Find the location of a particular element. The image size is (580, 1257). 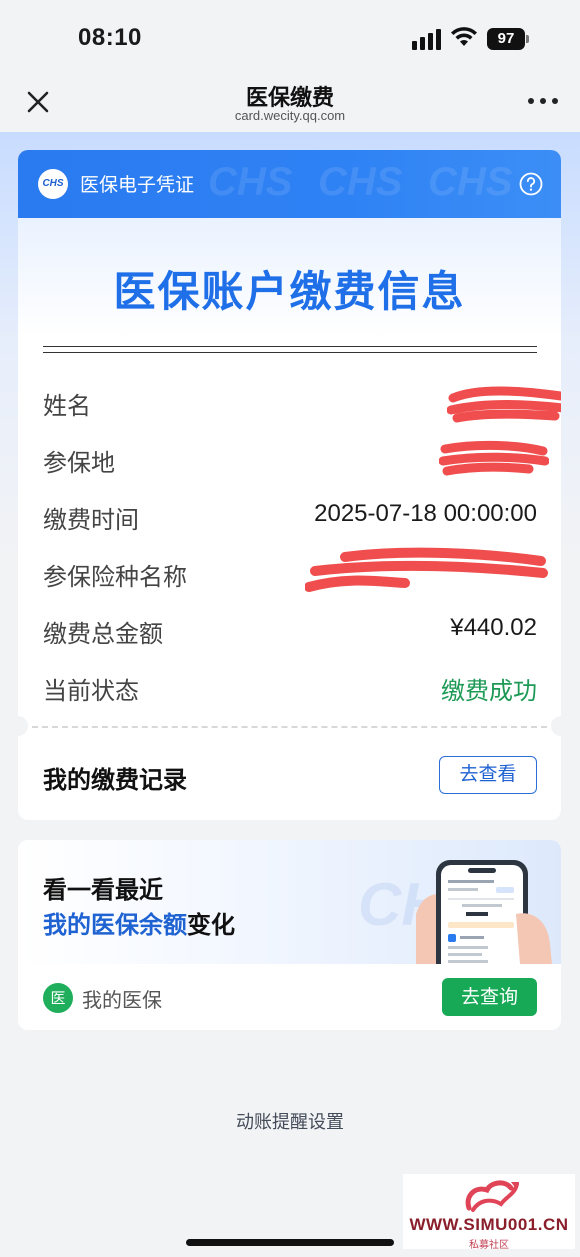

wifi-icon is located at coordinates (464, 36).